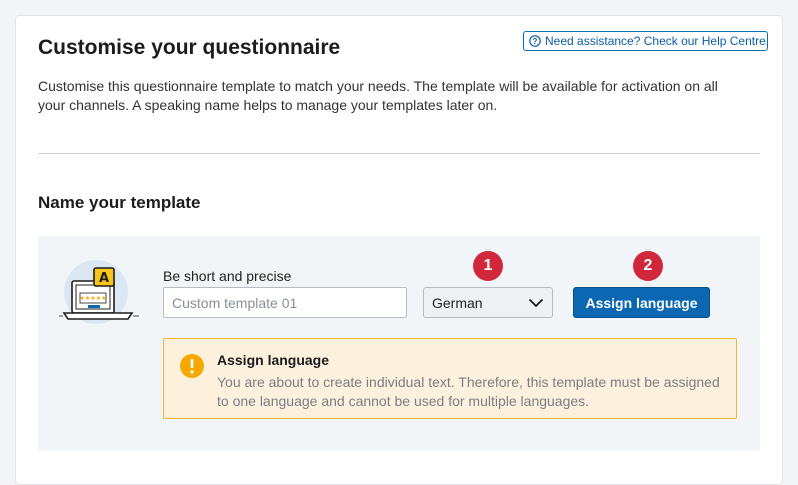 The image size is (798, 485). I want to click on help-centre-label: Need assistance? Check our Help Centre., so click(657, 41).